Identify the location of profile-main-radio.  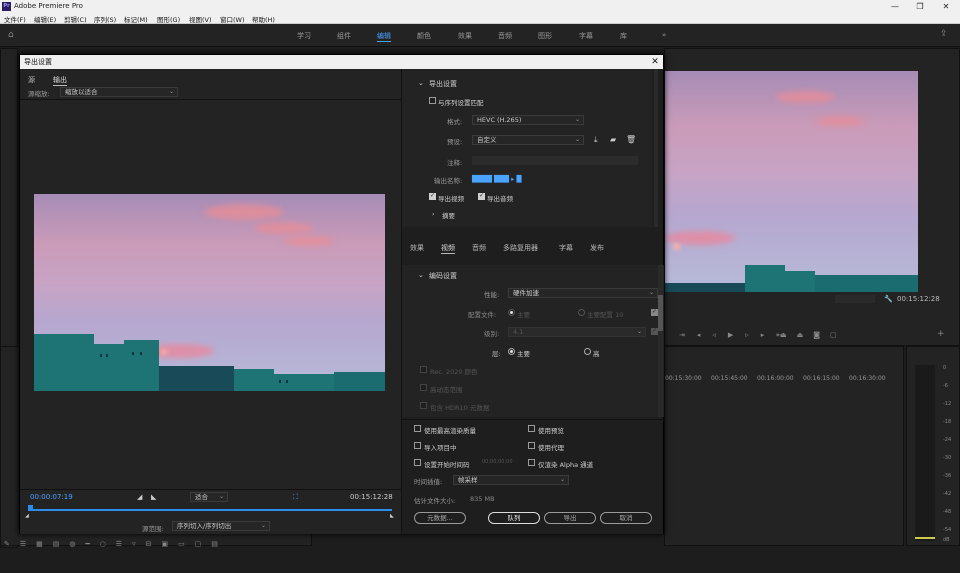
(511, 312).